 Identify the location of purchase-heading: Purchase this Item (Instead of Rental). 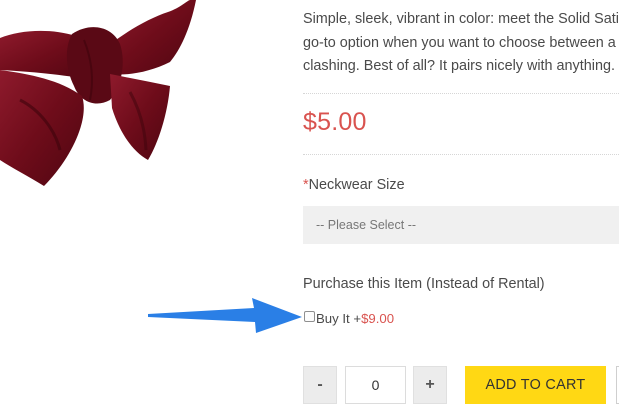
(424, 284).